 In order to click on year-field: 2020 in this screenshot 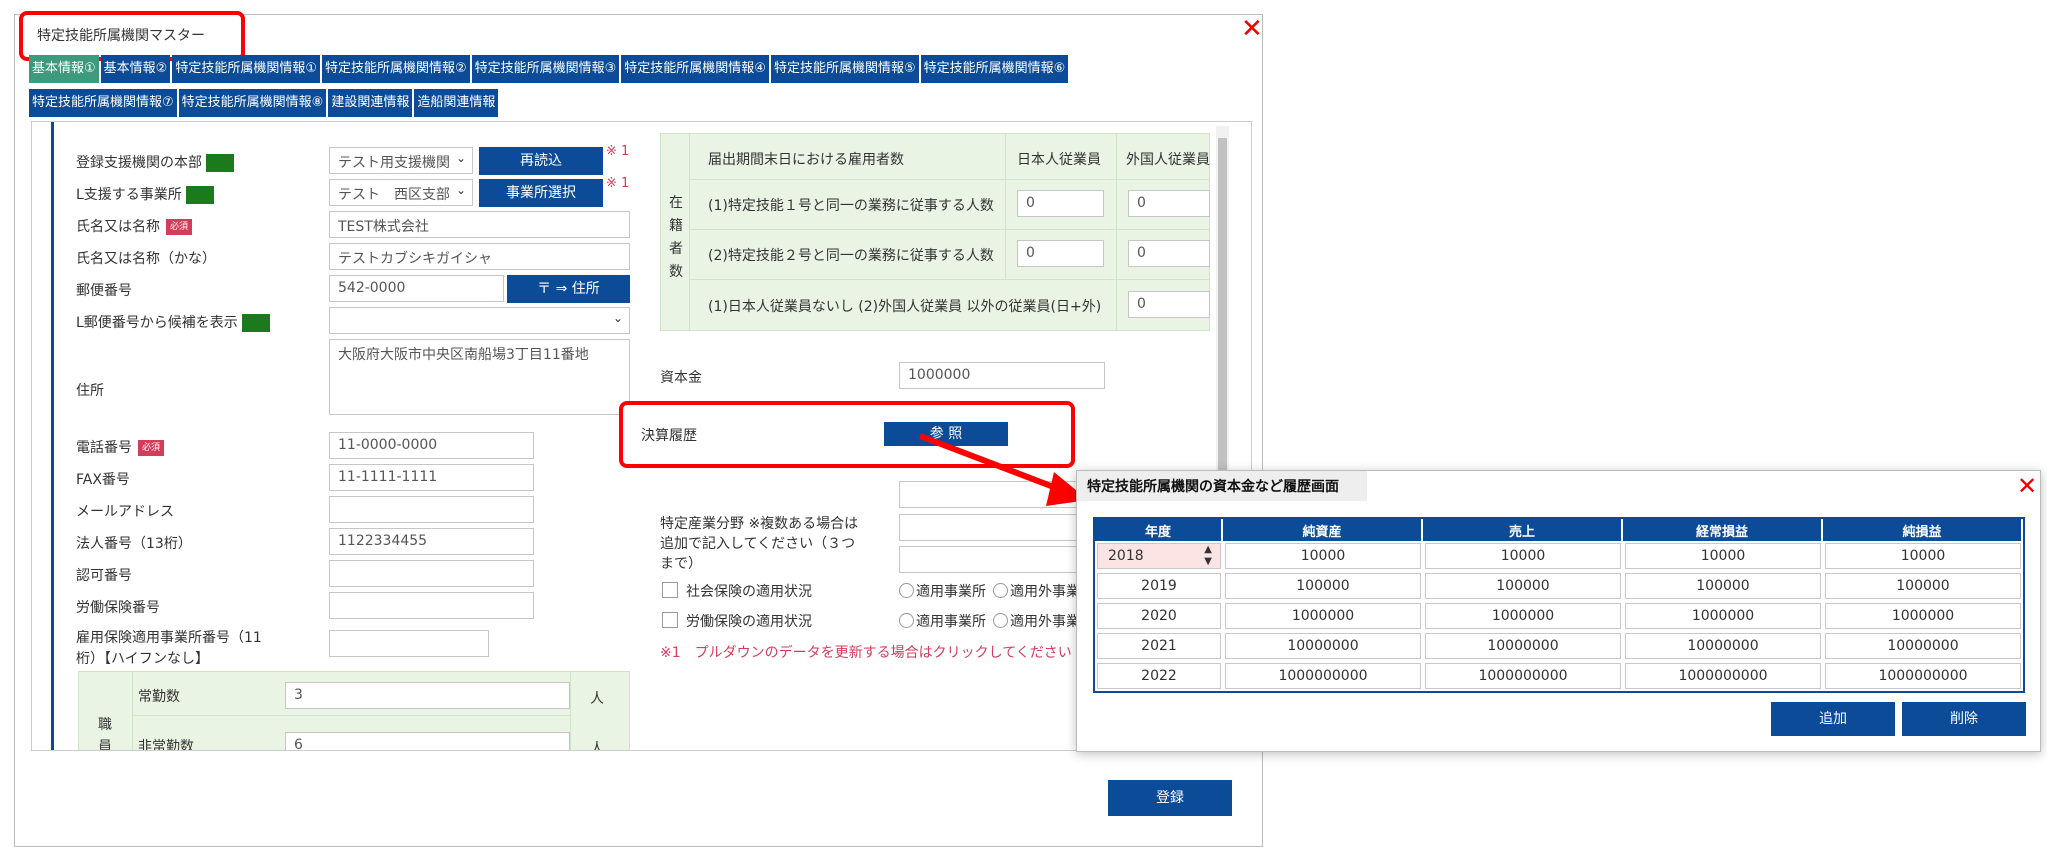, I will do `click(1159, 616)`.